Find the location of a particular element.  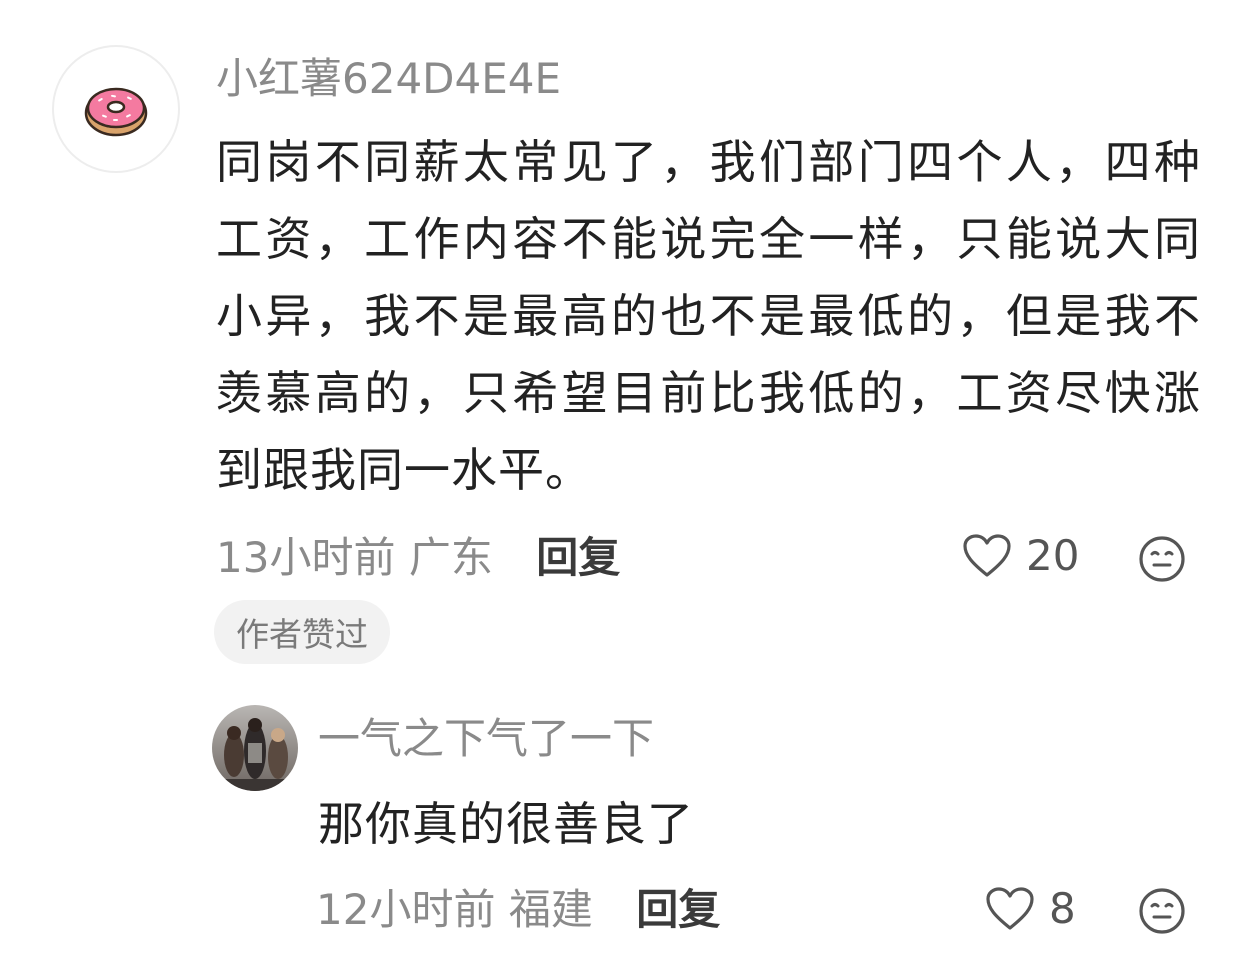

comment-meta: 13小时前 广东 回复 is located at coordinates (418, 558).